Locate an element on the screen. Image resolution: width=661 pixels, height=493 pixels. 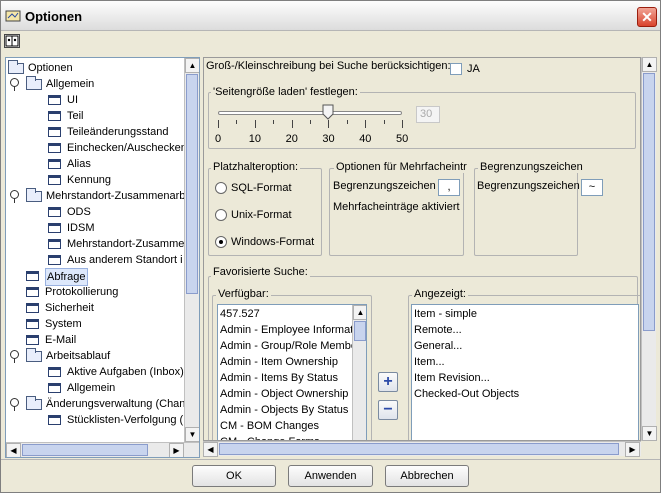
tree-item: E-Mail is located at coordinates (95, 340).